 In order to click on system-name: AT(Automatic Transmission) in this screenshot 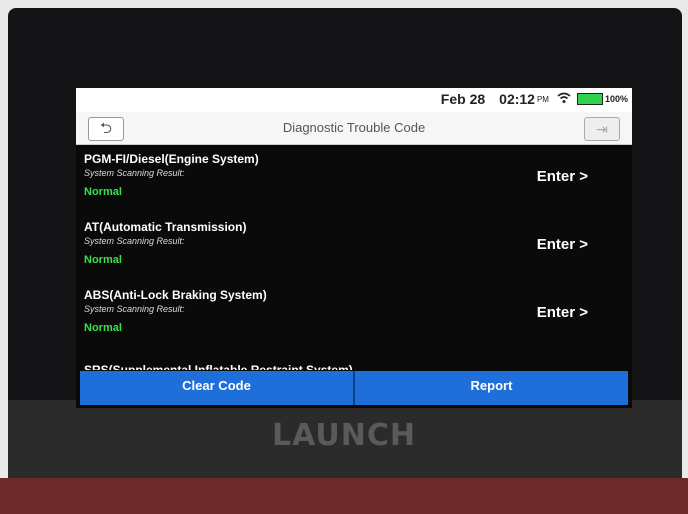, I will do `click(165, 227)`.